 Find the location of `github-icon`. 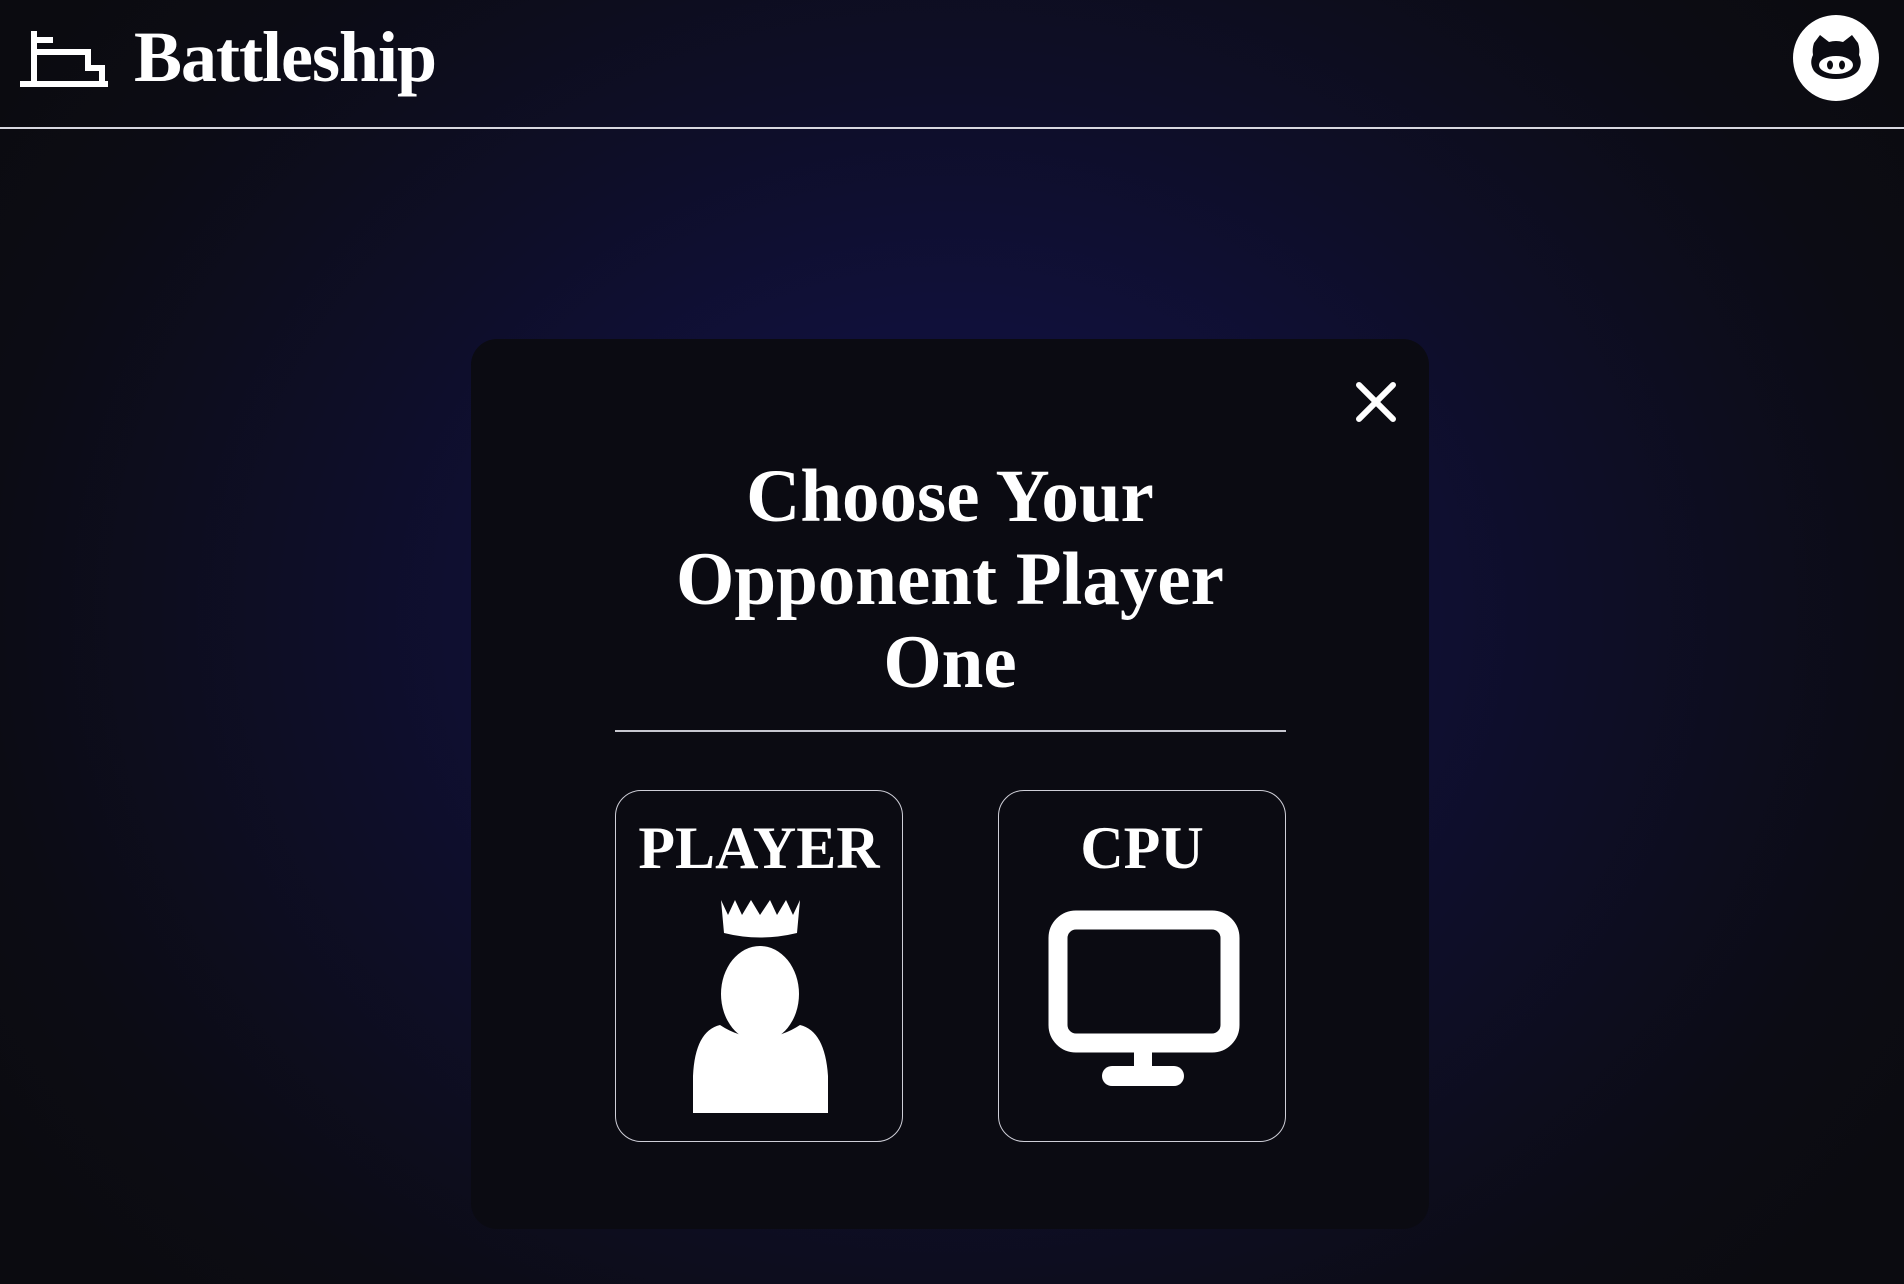

github-icon is located at coordinates (1836, 57).